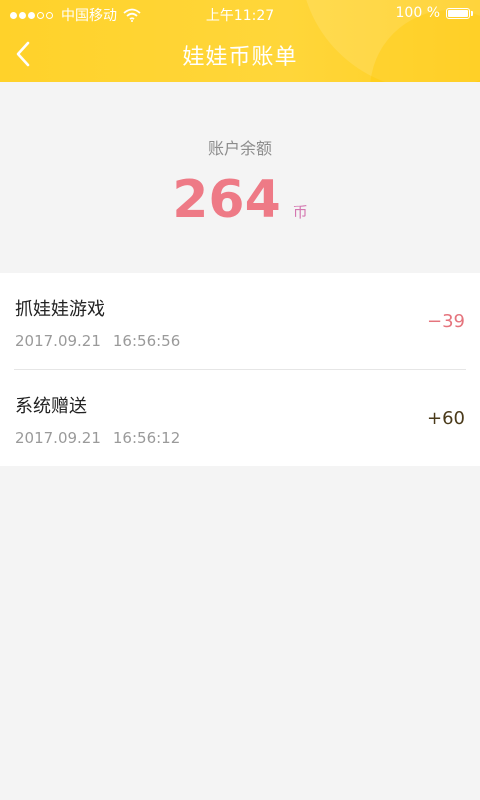 This screenshot has width=480, height=800. I want to click on battery-percent: 100 %, so click(417, 13).